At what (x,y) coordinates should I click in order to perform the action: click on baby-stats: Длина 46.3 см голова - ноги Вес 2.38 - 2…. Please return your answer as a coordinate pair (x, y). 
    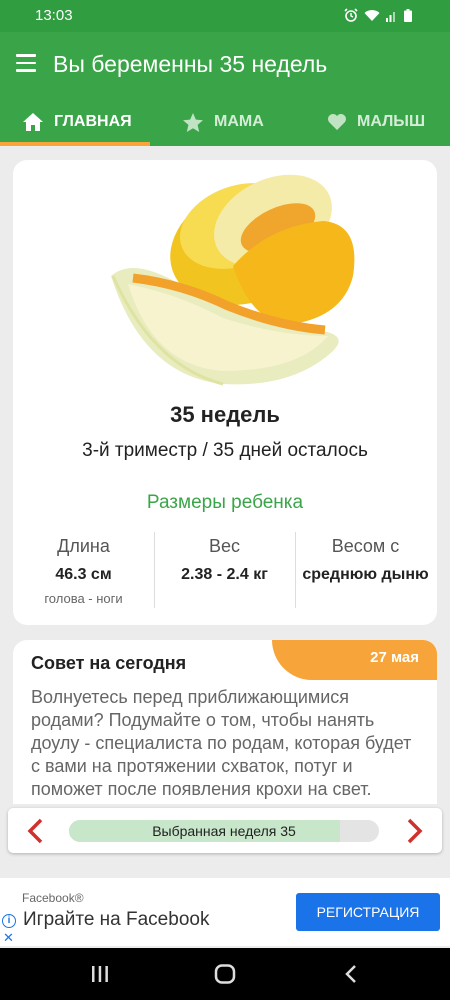
    Looking at the image, I should click on (225, 570).